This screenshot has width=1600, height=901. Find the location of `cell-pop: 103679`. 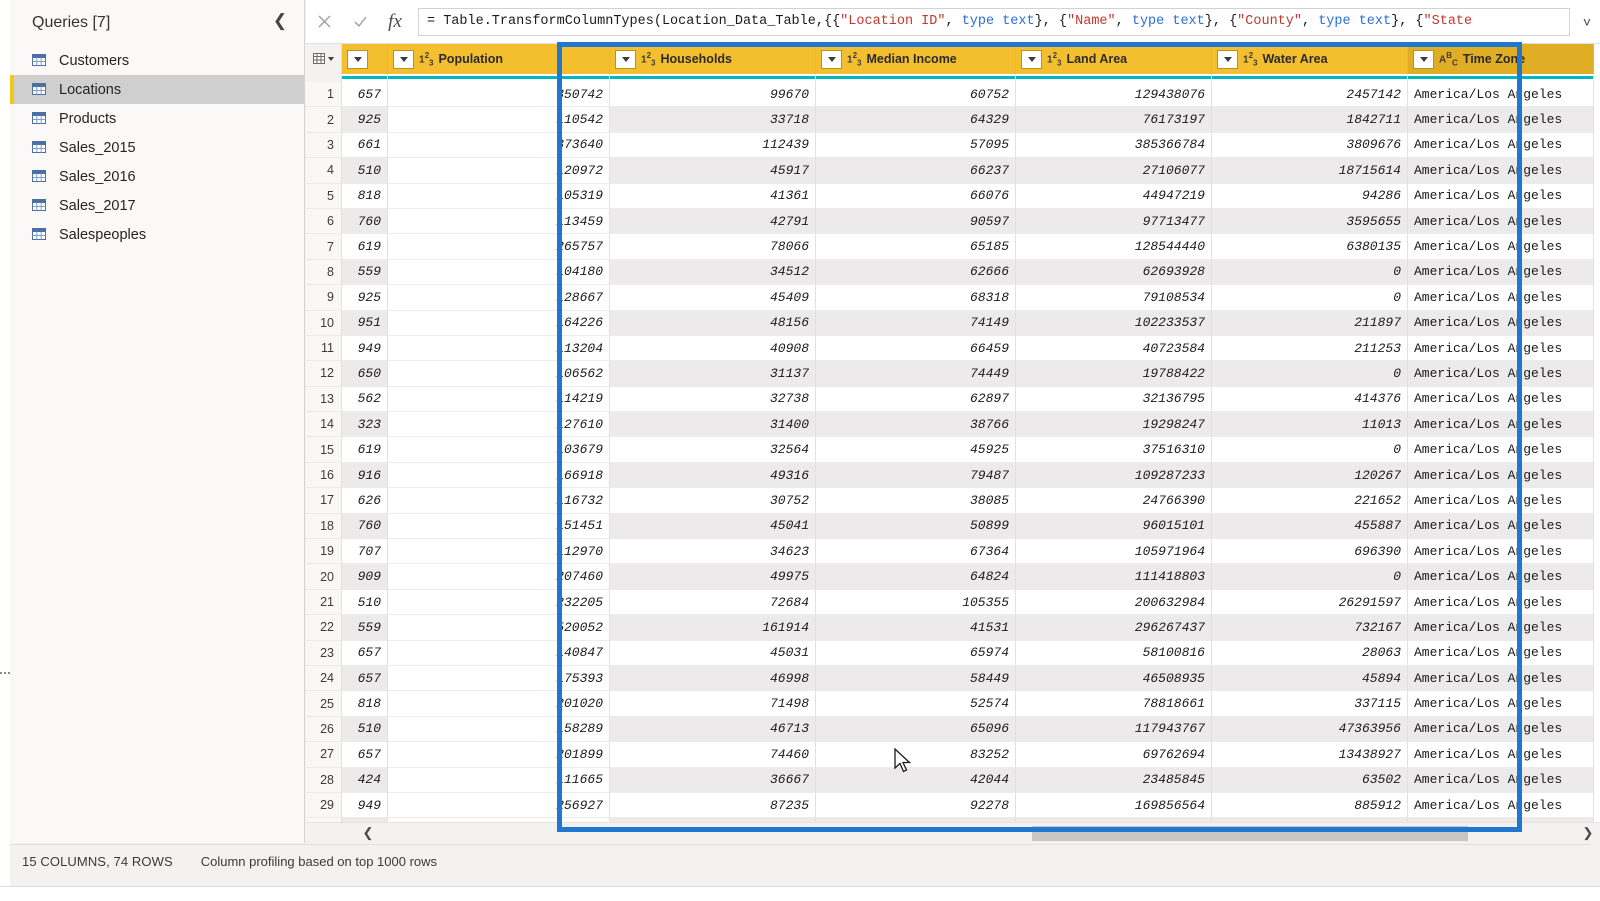

cell-pop: 103679 is located at coordinates (499, 450).